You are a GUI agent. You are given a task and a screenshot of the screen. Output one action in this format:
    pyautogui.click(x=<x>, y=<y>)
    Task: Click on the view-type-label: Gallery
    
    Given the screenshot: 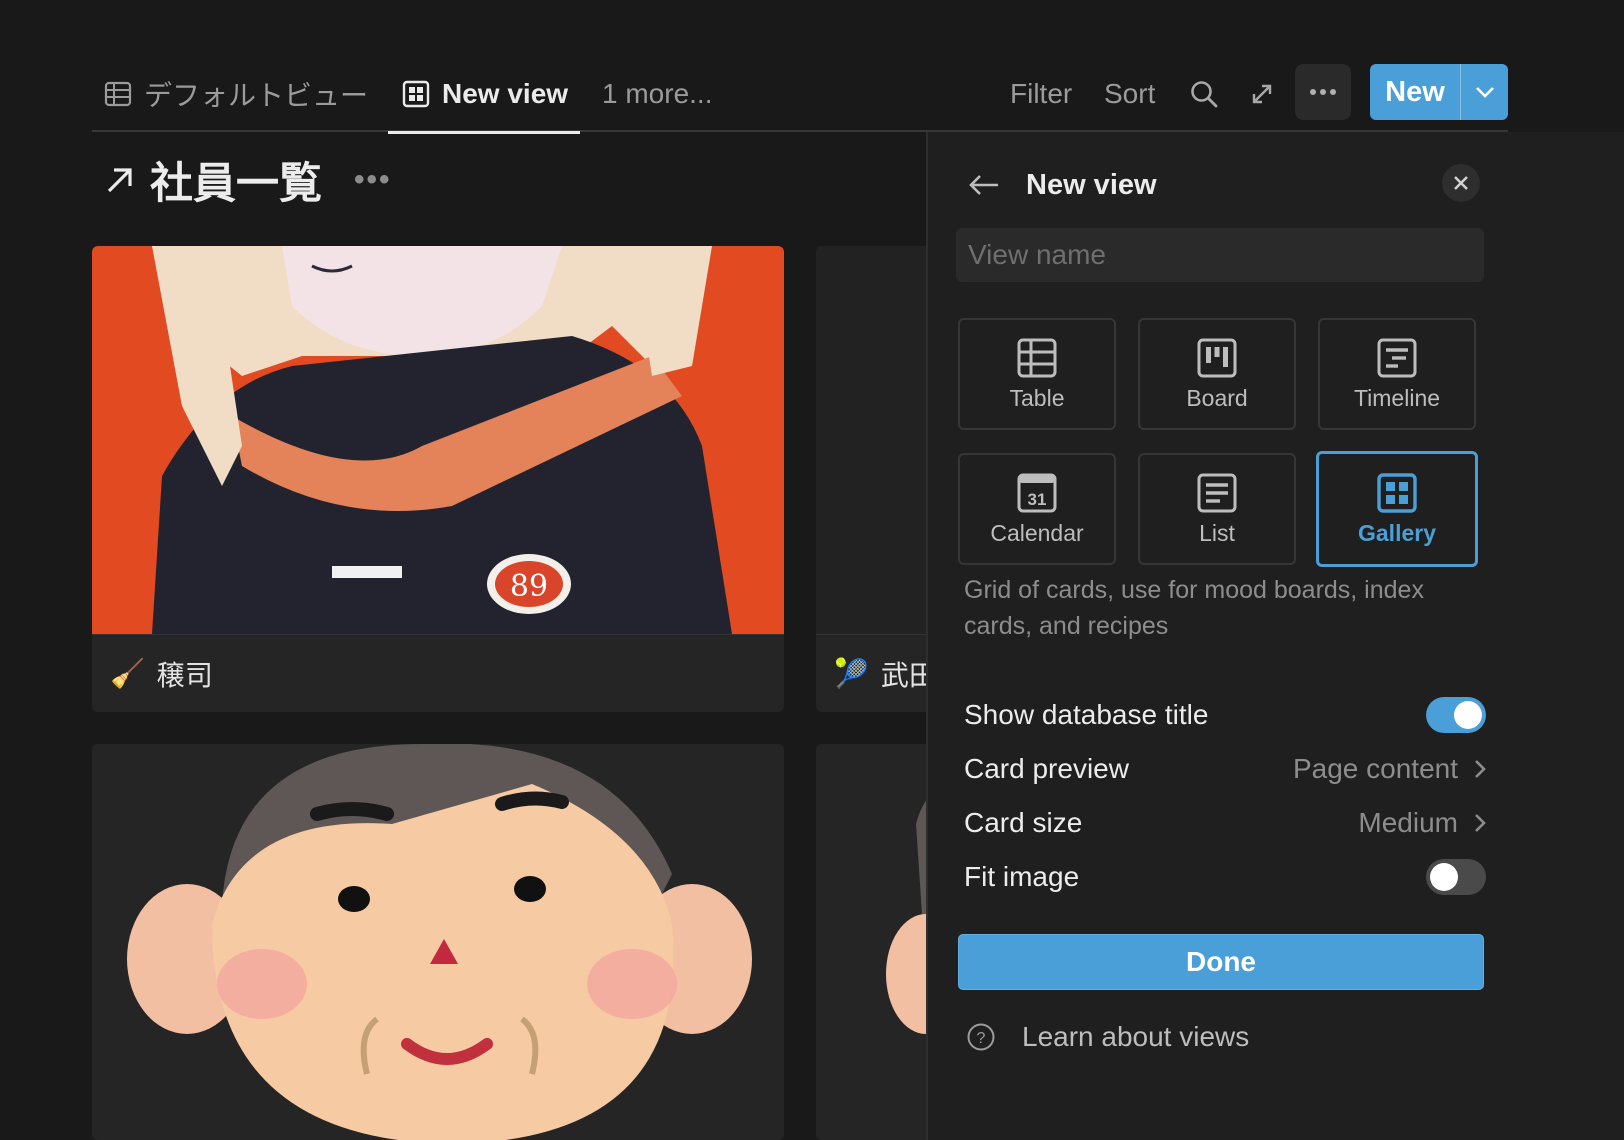 What is the action you would take?
    pyautogui.click(x=1397, y=532)
    